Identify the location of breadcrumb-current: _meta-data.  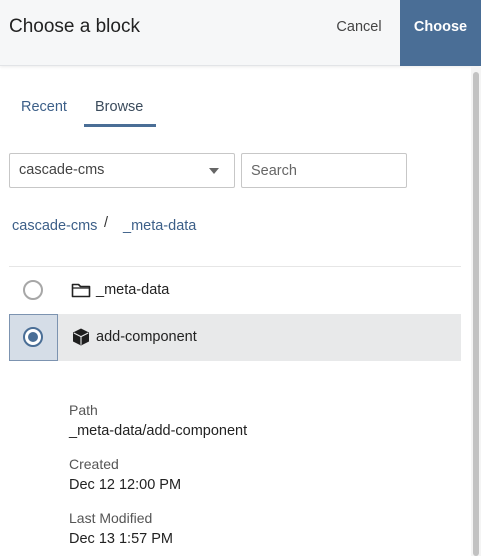
(159, 226).